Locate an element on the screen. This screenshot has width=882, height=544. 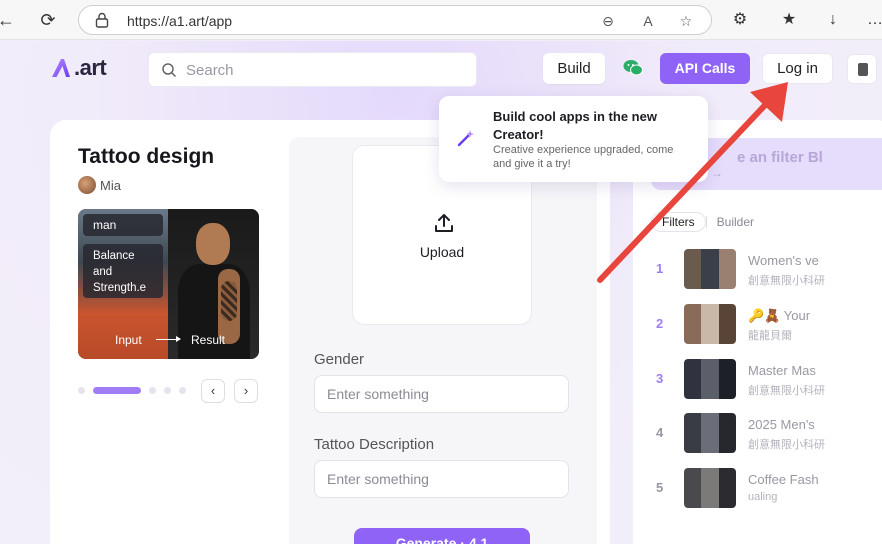
favorites-bar-icon: ★ is located at coordinates (789, 20).